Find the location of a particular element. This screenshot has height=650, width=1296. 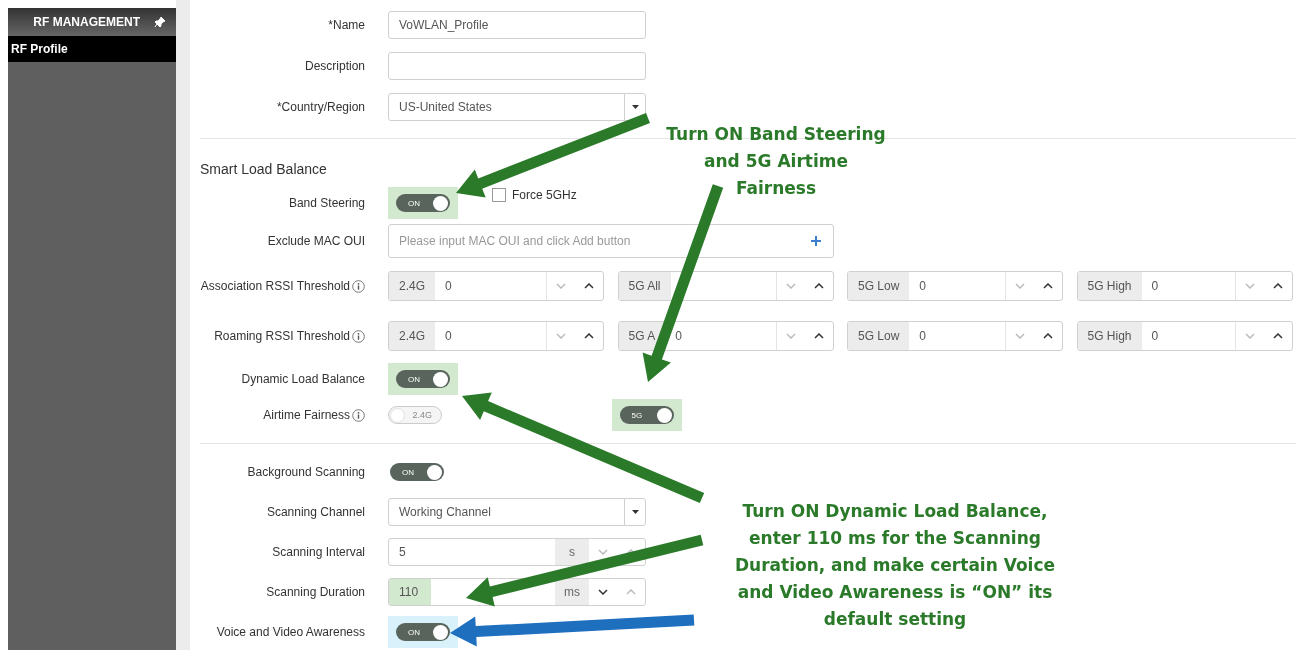

field-label: Voice and Video Awareness is located at coordinates (290, 632).